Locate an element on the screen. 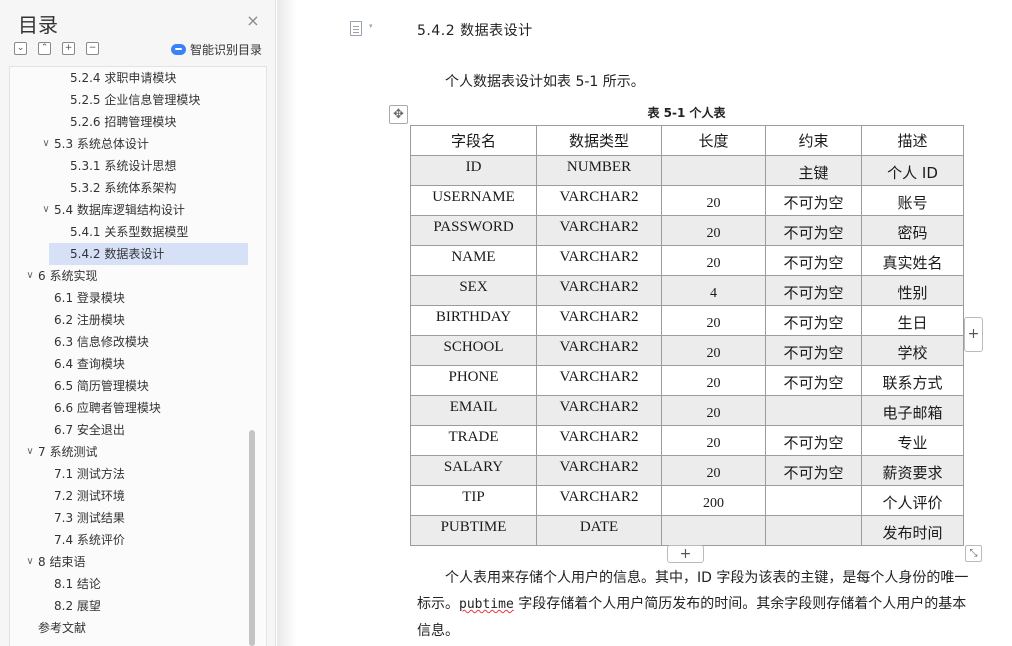 The height and width of the screenshot is (646, 1012). toc-item: 5.4.1 关系型数据模型 is located at coordinates (134, 232).